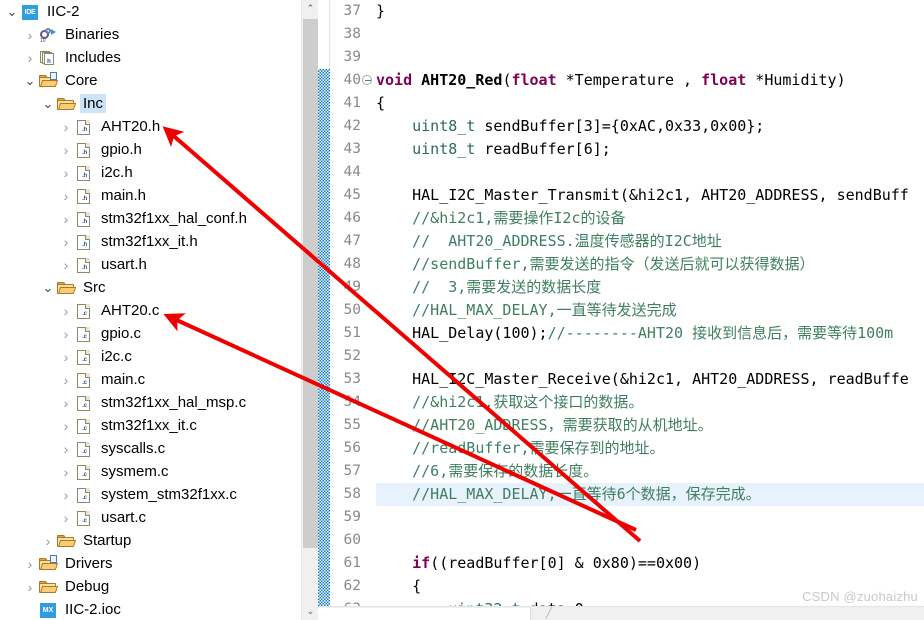 Image resolution: width=924 pixels, height=620 pixels. Describe the element at coordinates (650, 602) in the screenshot. I see `code-line: uint32_t data=0;` at that location.